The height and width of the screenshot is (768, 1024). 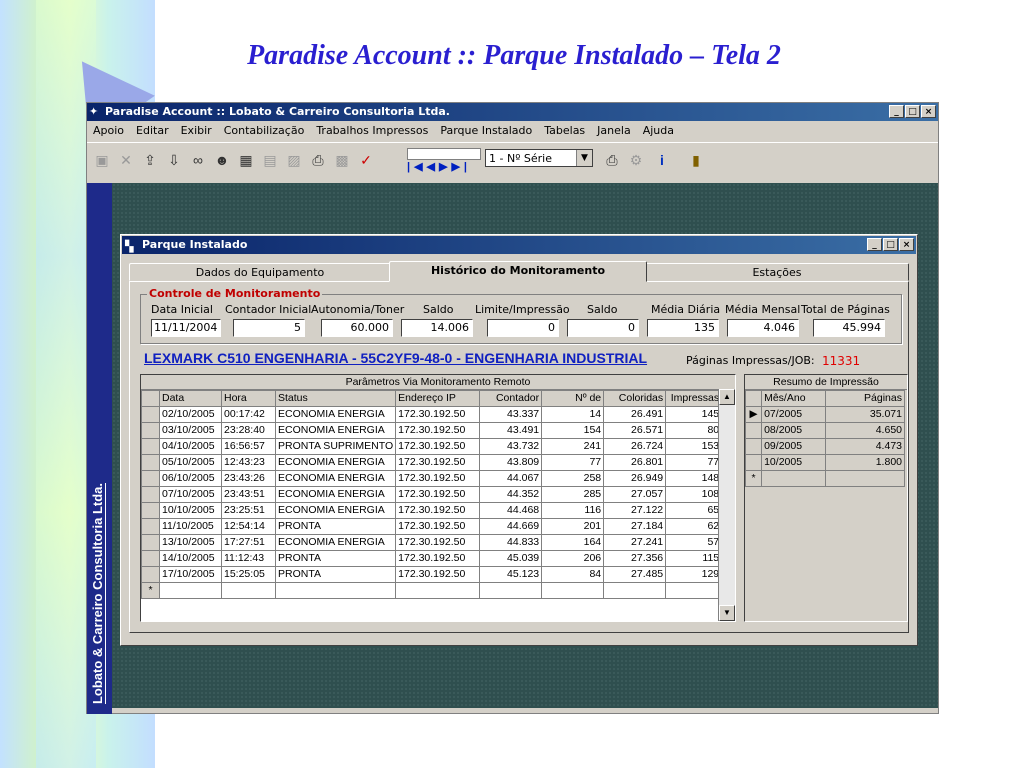 What do you see at coordinates (865, 414) in the screenshot?
I see `cell-paginas: 35.071` at bounding box center [865, 414].